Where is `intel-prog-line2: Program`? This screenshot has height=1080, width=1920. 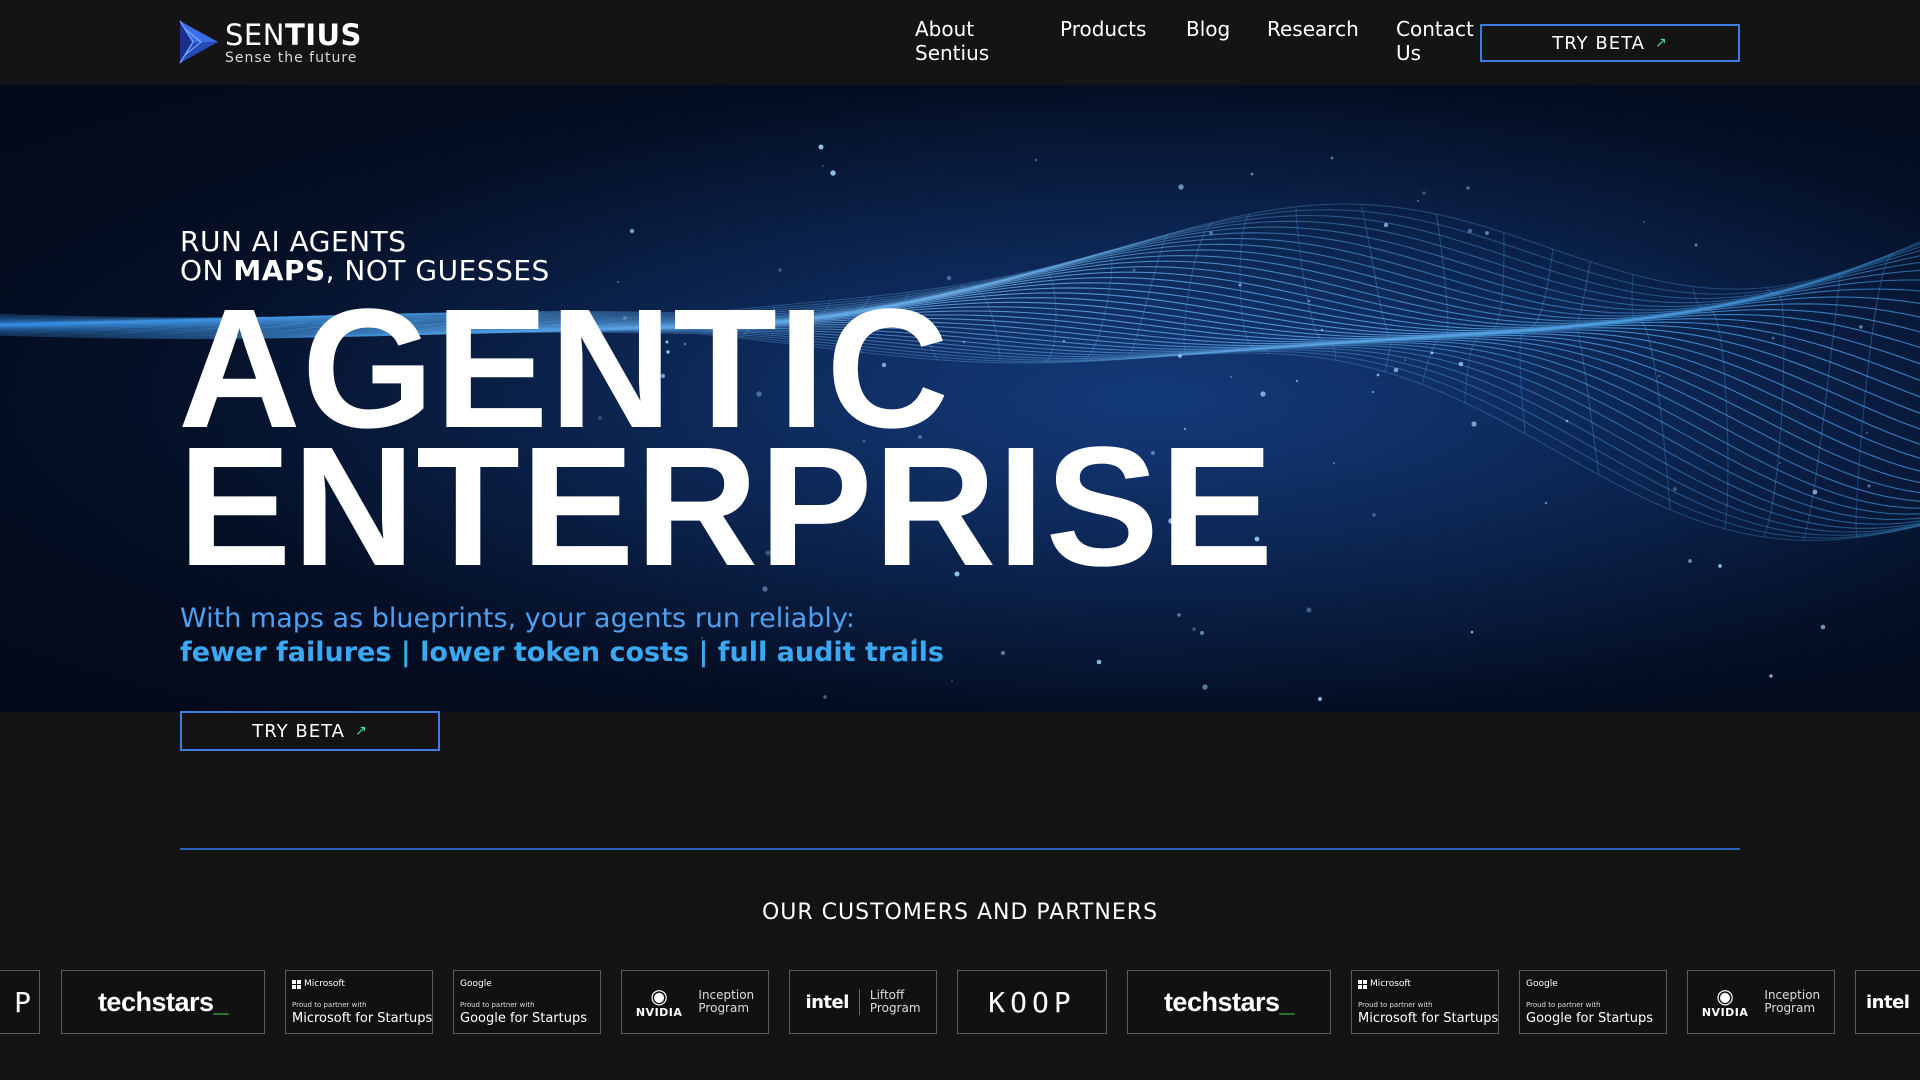 intel-prog-line2: Program is located at coordinates (895, 1008).